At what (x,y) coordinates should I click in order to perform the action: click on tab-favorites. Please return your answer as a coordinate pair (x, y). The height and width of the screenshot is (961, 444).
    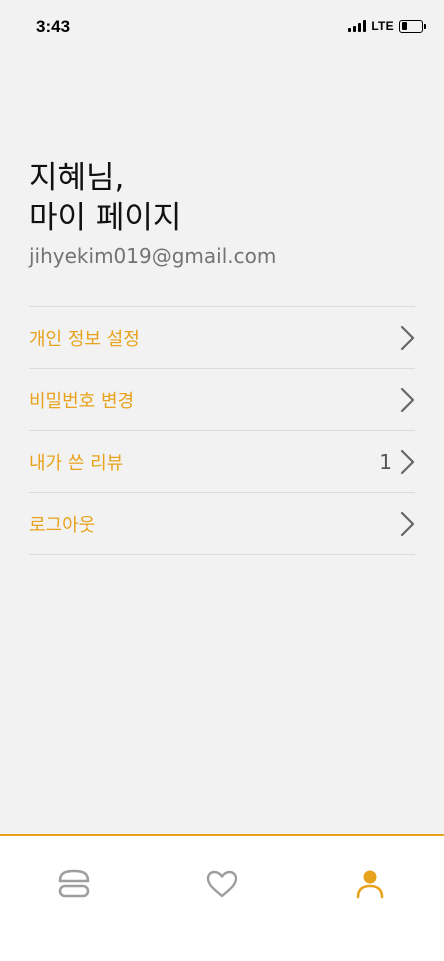
    Looking at the image, I should click on (222, 884).